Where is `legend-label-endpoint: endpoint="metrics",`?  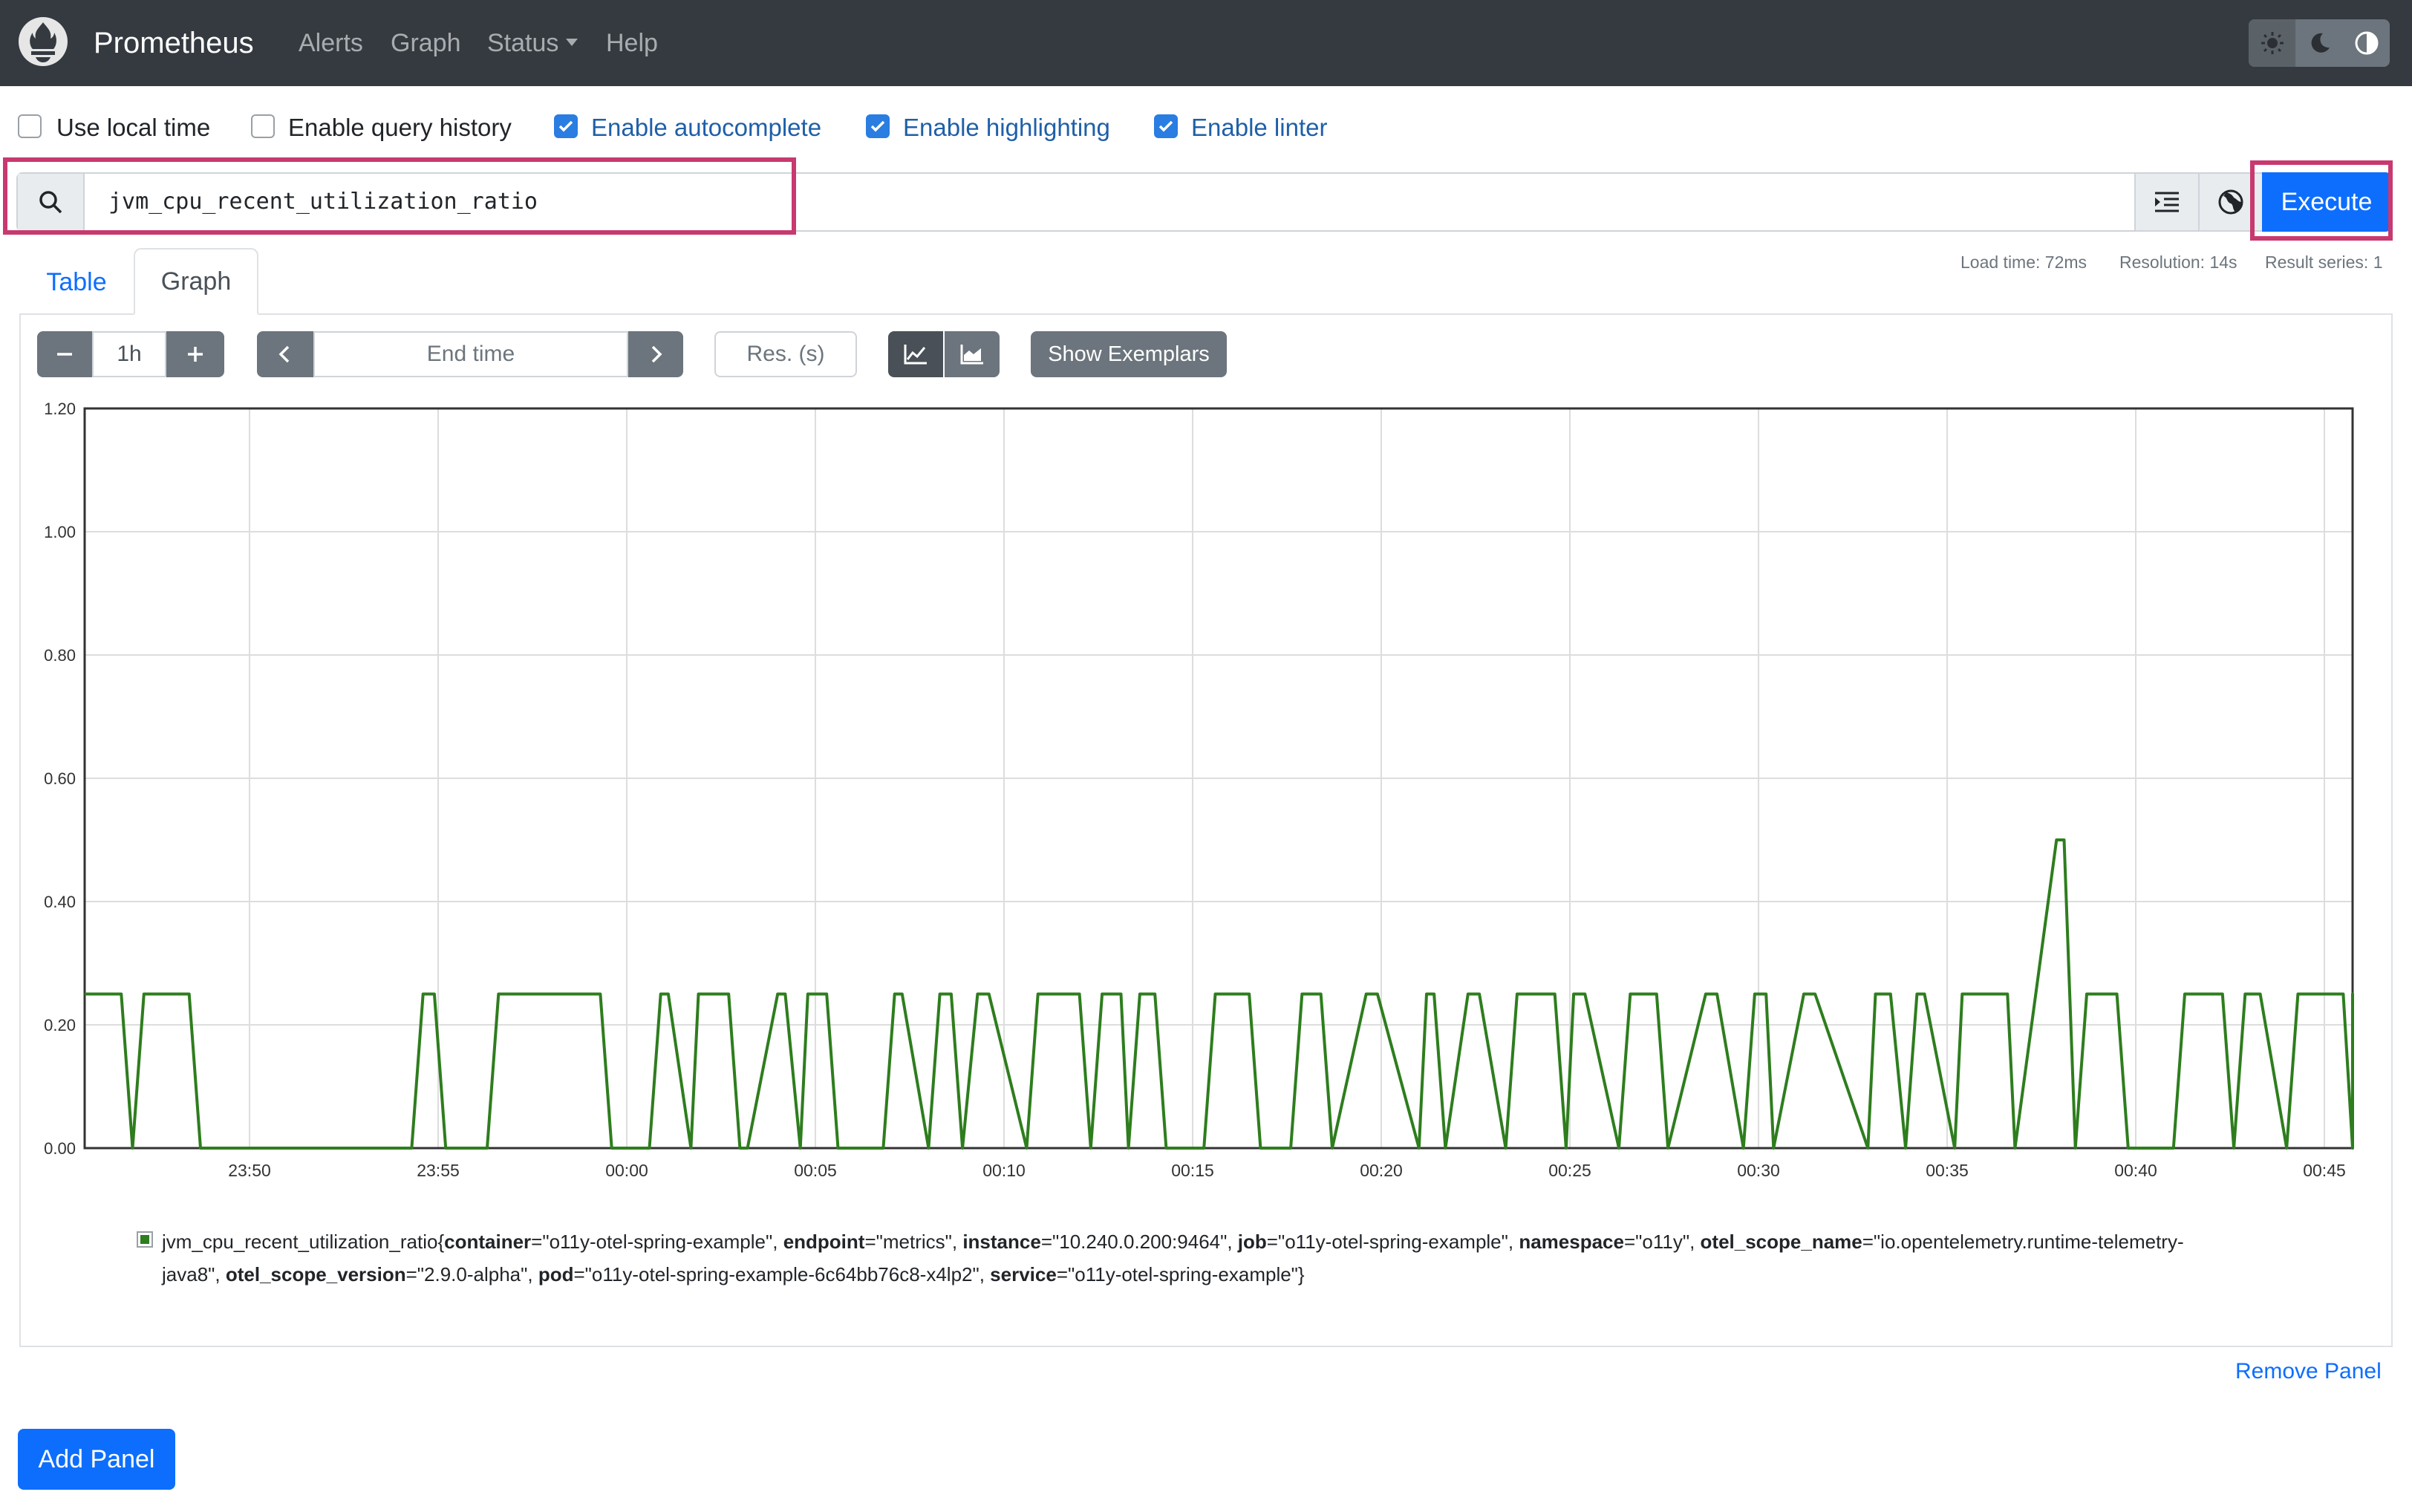 legend-label-endpoint: endpoint="metrics", is located at coordinates (873, 1242).